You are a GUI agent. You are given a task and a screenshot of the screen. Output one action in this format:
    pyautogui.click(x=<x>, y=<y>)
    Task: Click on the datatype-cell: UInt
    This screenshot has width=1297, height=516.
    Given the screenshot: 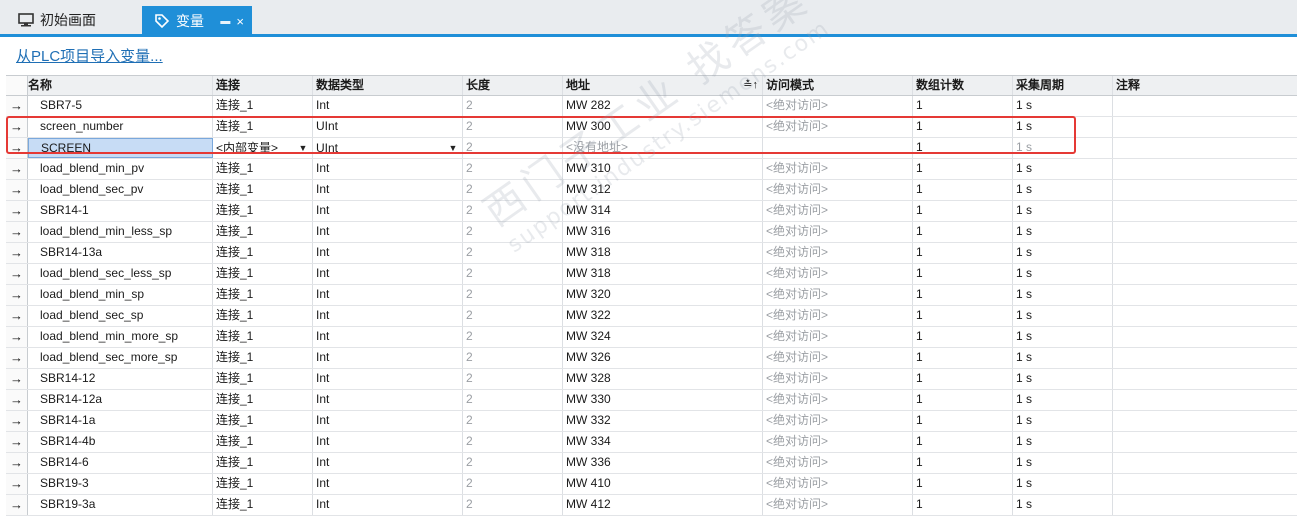 What is the action you would take?
    pyautogui.click(x=388, y=127)
    